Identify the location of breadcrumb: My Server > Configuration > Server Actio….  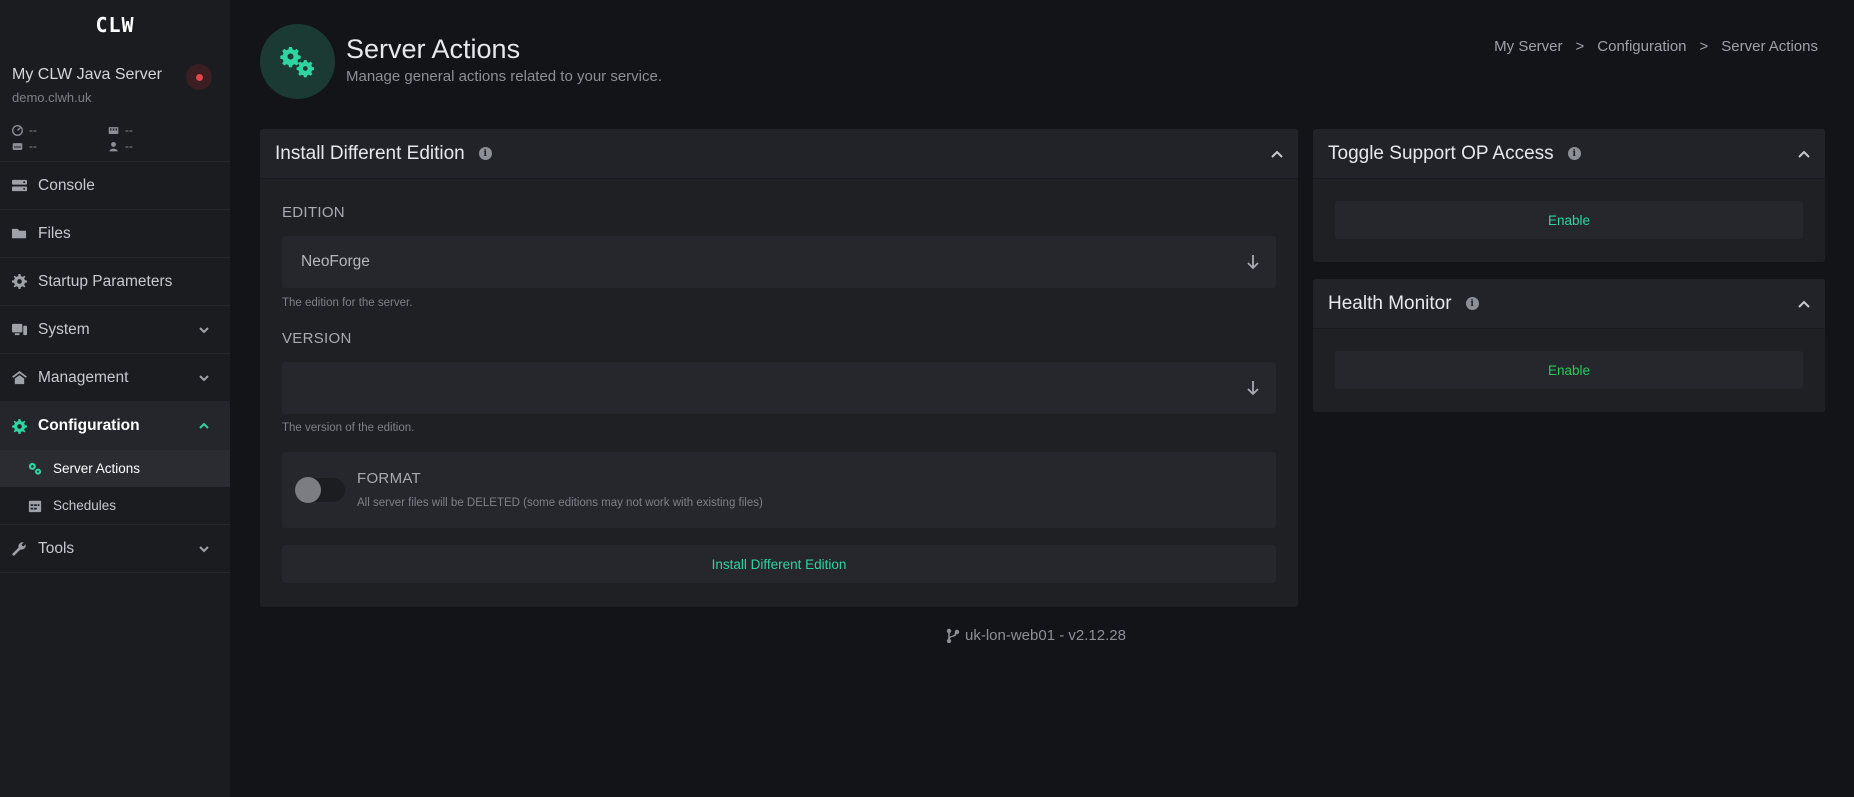
(1656, 46).